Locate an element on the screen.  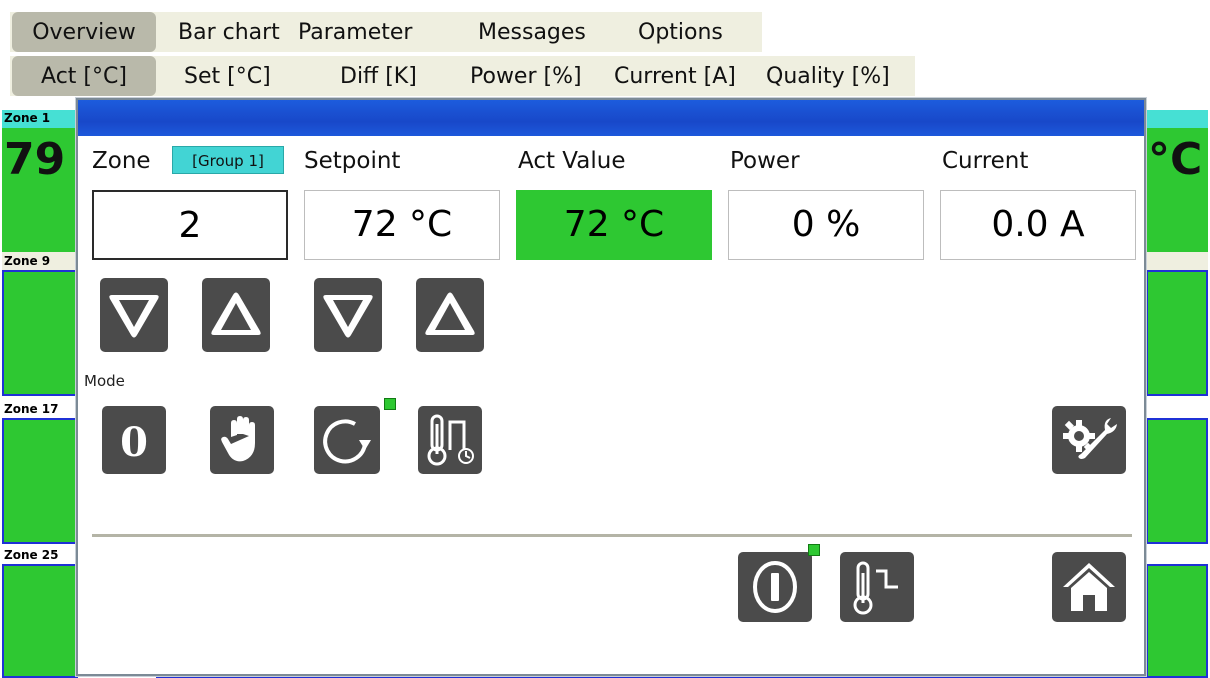
zone-9-cell is located at coordinates (40, 333).